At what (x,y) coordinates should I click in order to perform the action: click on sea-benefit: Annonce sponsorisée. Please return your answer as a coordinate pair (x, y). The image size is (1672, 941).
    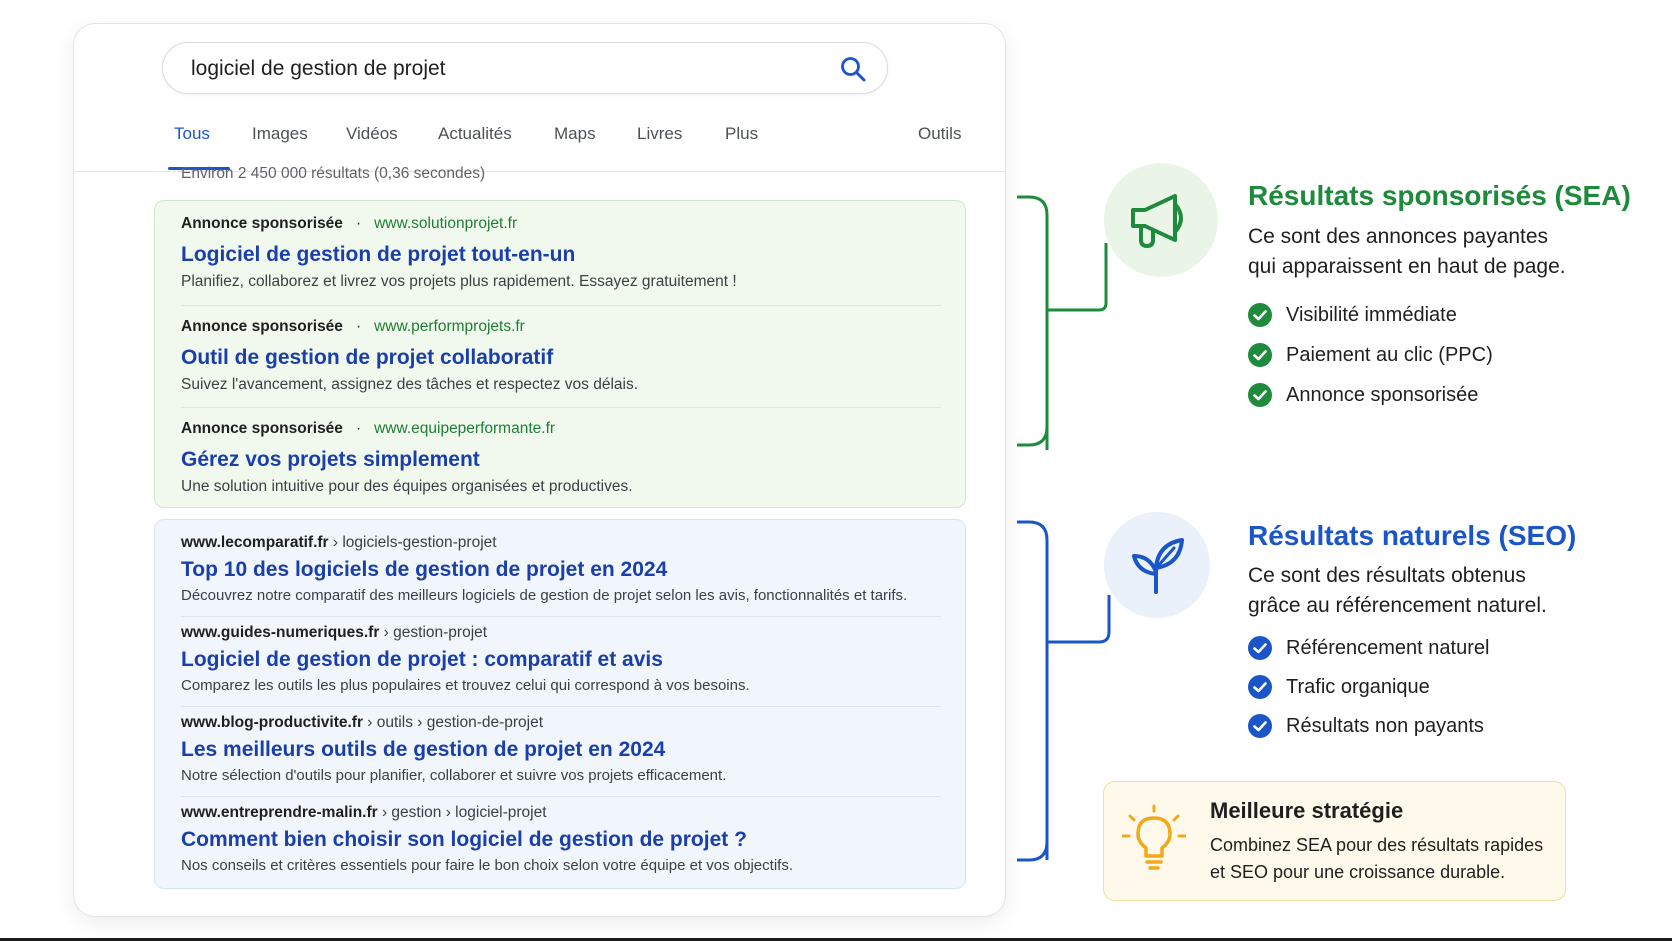
    Looking at the image, I should click on (1370, 395).